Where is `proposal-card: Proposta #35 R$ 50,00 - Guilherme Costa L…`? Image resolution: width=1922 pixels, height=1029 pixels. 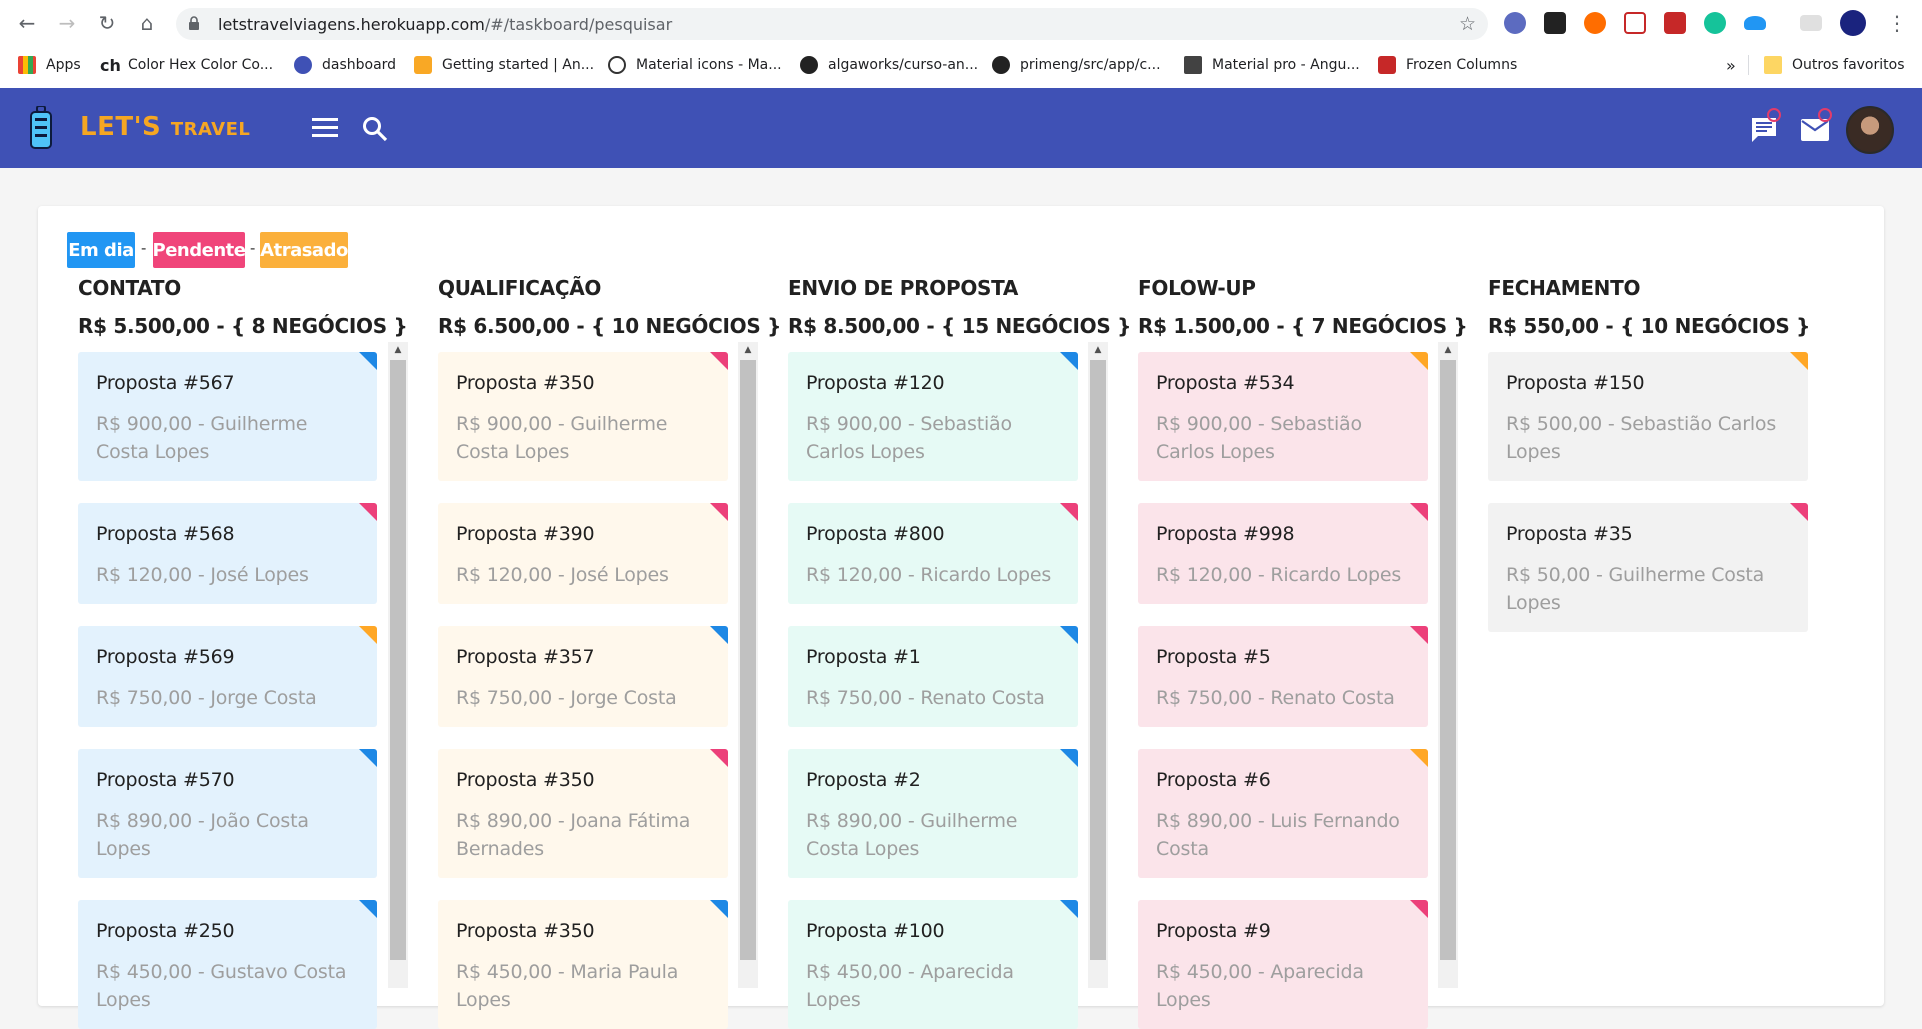 proposal-card: Proposta #35 R$ 50,00 - Guilherme Costa L… is located at coordinates (1648, 567).